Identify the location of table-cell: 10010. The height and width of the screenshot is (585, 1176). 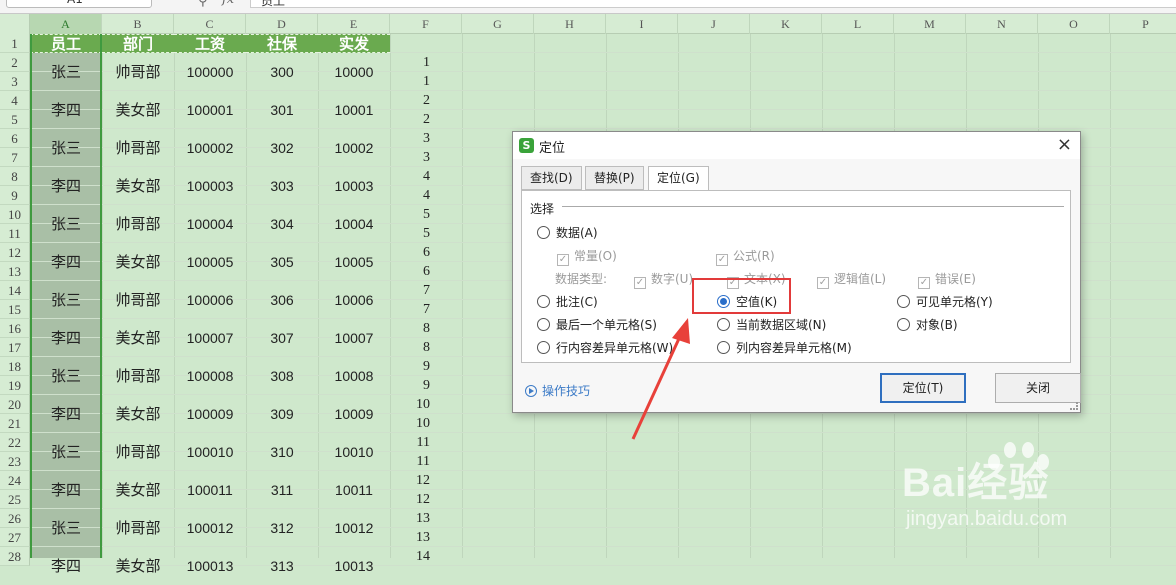
(354, 452).